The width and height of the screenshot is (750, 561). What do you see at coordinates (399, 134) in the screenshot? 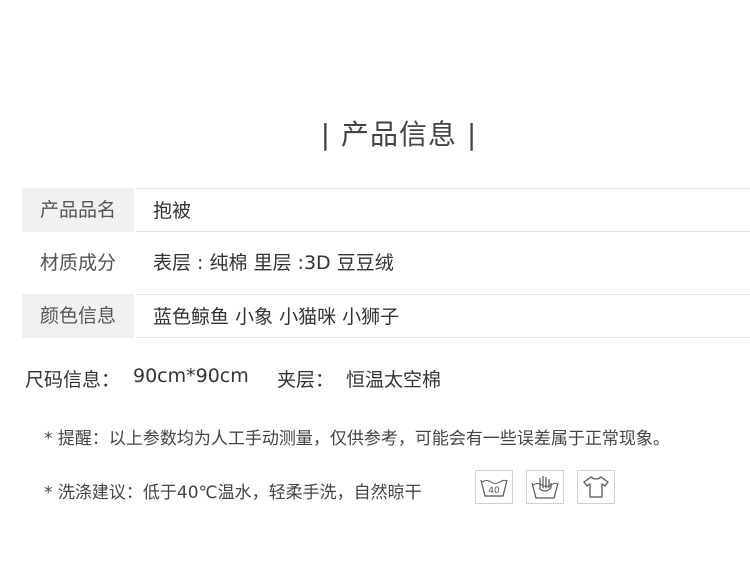
I see `section-title: | 产品信息 |` at bounding box center [399, 134].